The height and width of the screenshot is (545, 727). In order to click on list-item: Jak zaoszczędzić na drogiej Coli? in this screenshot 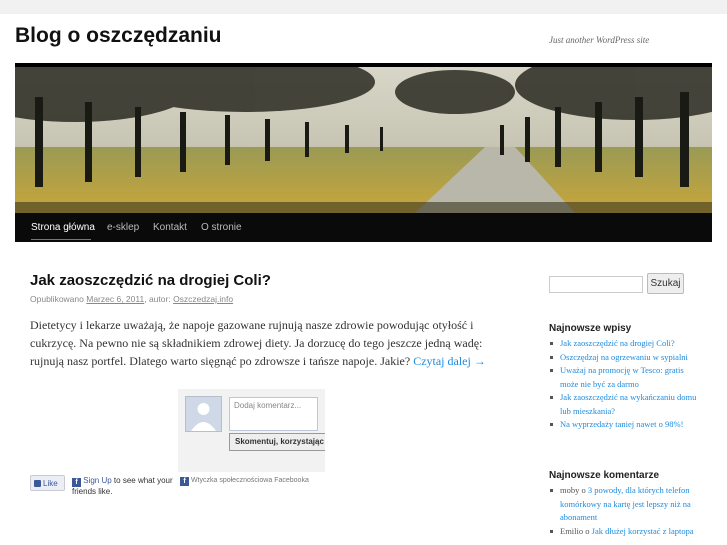, I will do `click(624, 344)`.